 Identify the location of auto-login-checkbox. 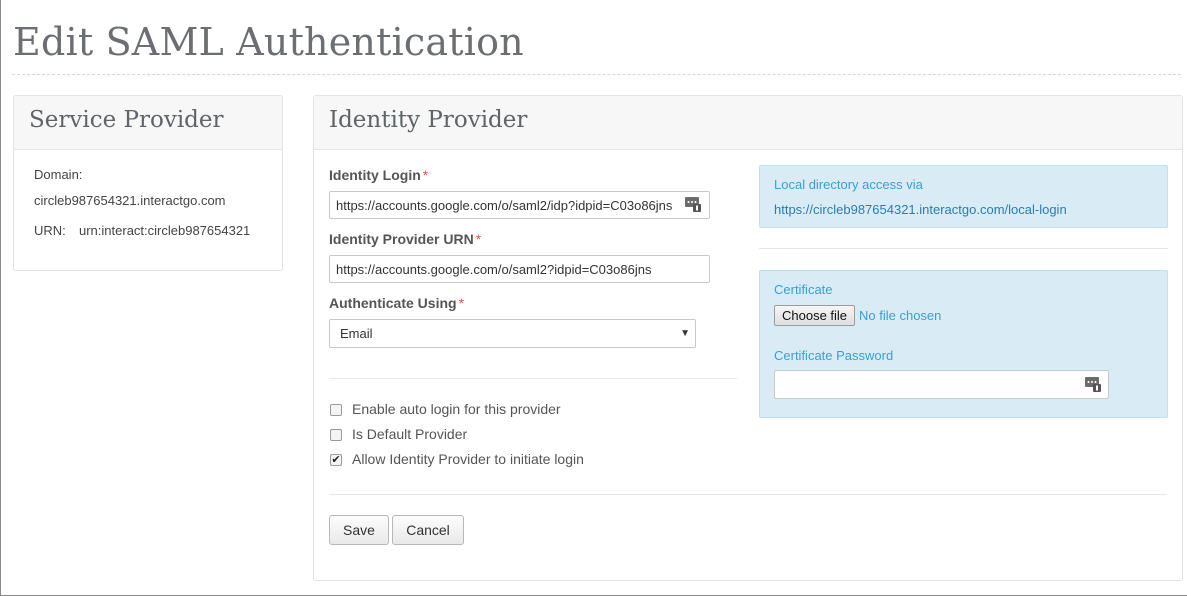
(336, 410).